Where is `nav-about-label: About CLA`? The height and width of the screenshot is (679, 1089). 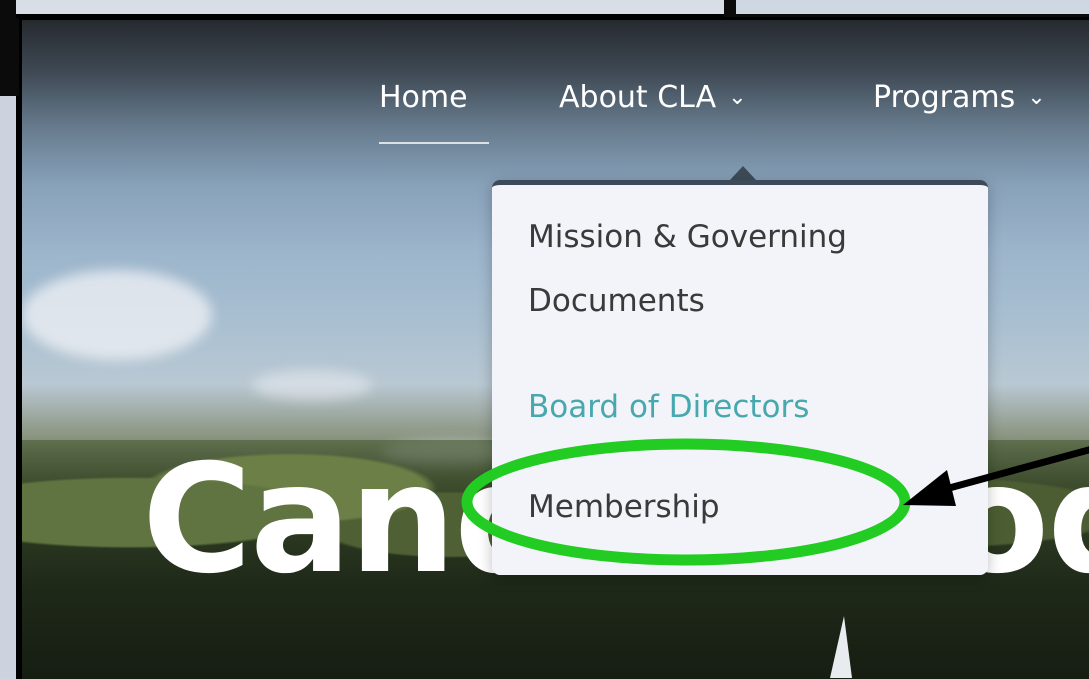 nav-about-label: About CLA is located at coordinates (638, 97).